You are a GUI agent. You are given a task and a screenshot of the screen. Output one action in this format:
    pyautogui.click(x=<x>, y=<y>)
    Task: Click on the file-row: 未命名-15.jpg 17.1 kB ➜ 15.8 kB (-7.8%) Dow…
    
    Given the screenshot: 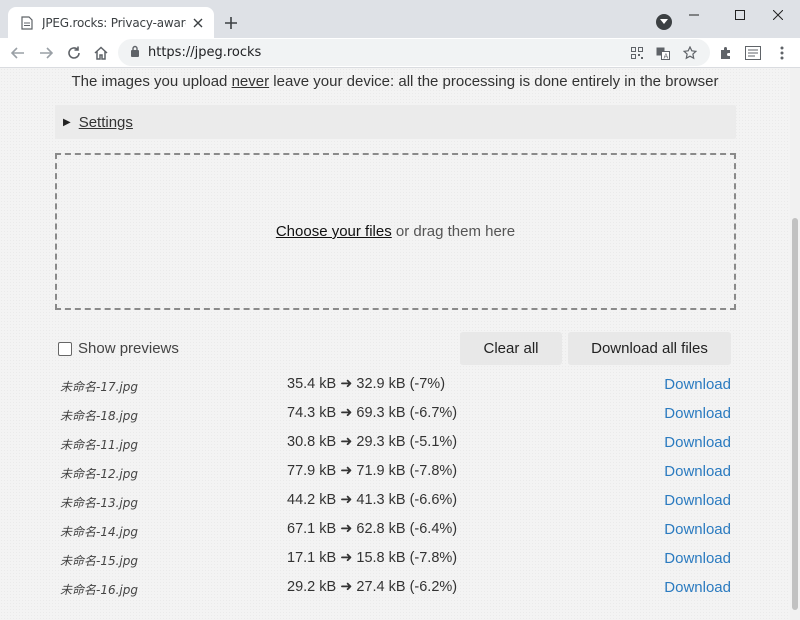 What is the action you would take?
    pyautogui.click(x=395, y=558)
    